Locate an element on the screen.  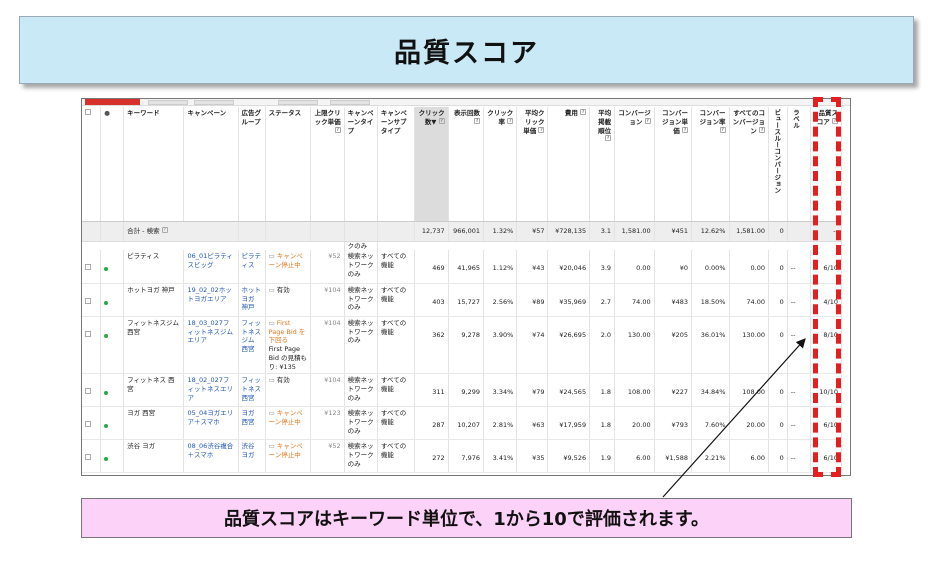
callout-arrow is located at coordinates (734, 418).